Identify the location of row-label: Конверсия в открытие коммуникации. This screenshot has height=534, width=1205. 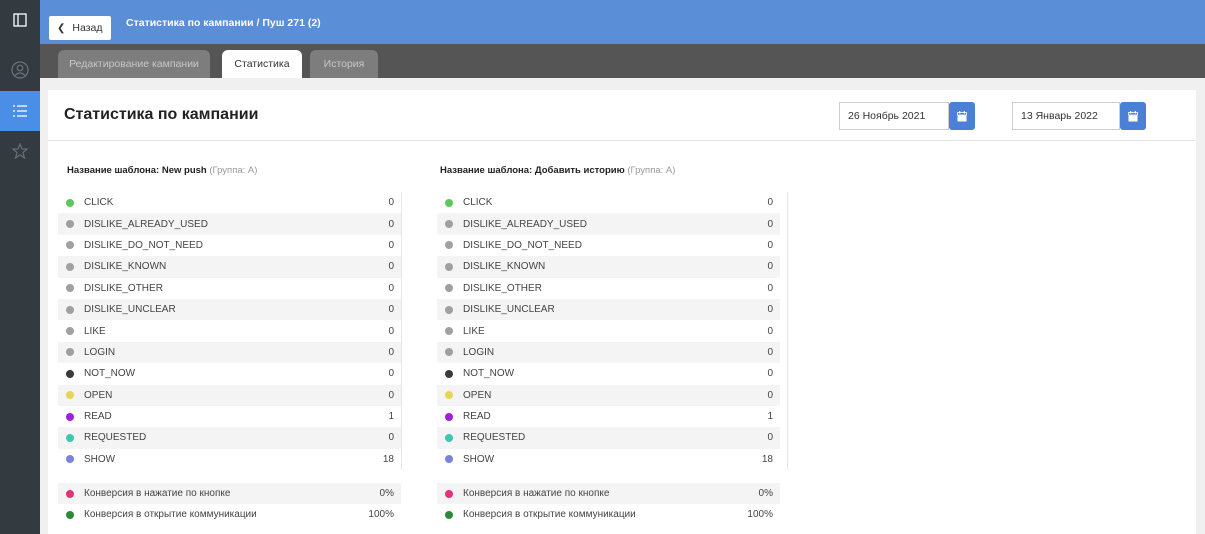
(170, 514).